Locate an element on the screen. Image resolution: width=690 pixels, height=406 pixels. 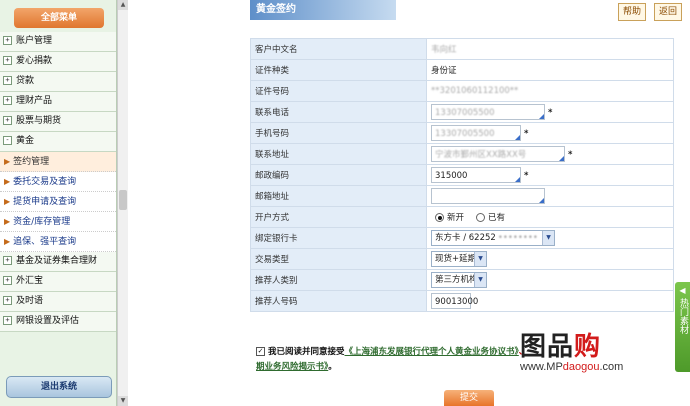
field-label: 开户方式 is located at coordinates (338, 217).